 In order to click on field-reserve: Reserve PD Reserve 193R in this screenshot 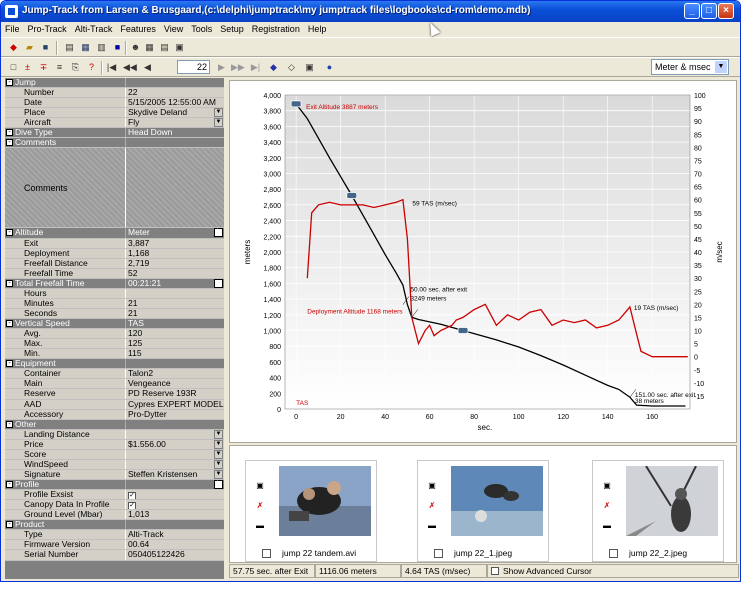, I will do `click(114, 394)`.